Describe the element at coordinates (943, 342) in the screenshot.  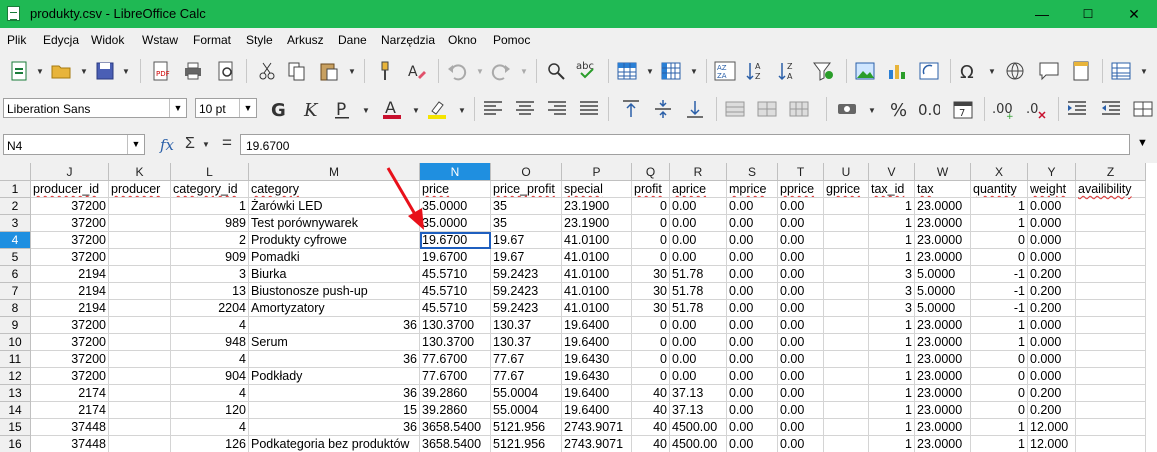
I see `table-cell: 23.0000` at that location.